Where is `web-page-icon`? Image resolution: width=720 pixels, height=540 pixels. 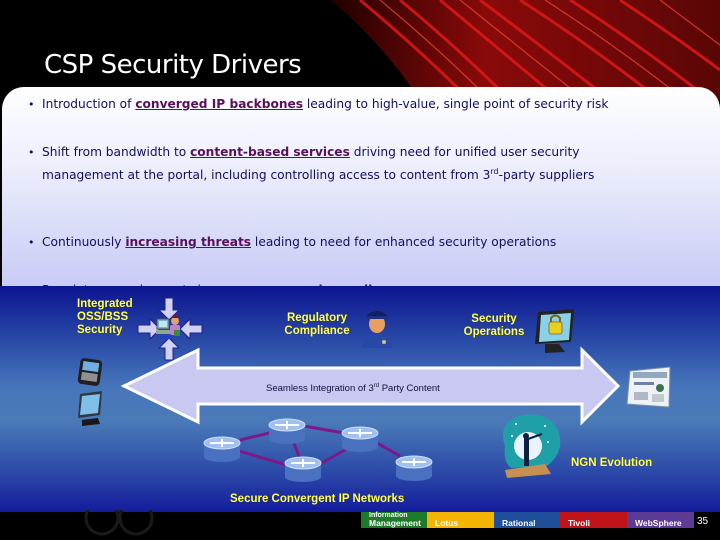
web-page-icon is located at coordinates (648, 387).